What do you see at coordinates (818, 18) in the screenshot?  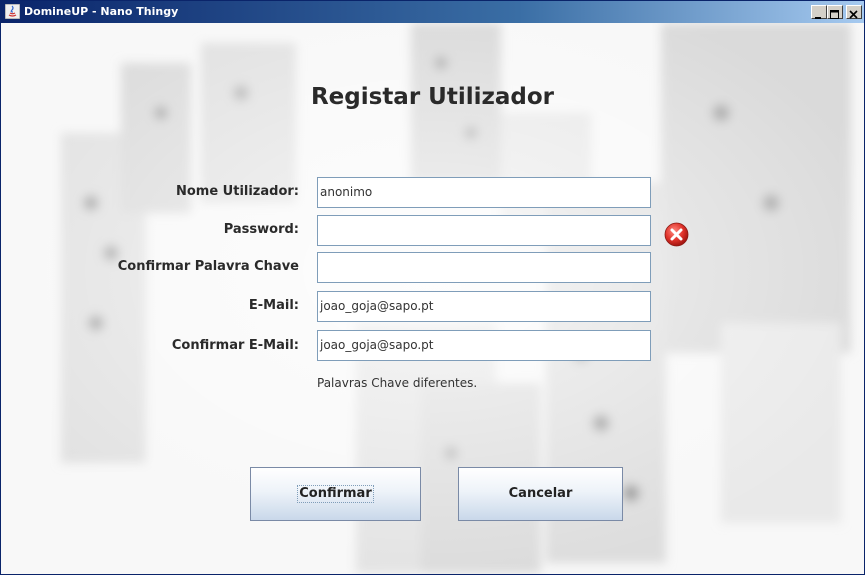 I see `minimize-icon` at bounding box center [818, 18].